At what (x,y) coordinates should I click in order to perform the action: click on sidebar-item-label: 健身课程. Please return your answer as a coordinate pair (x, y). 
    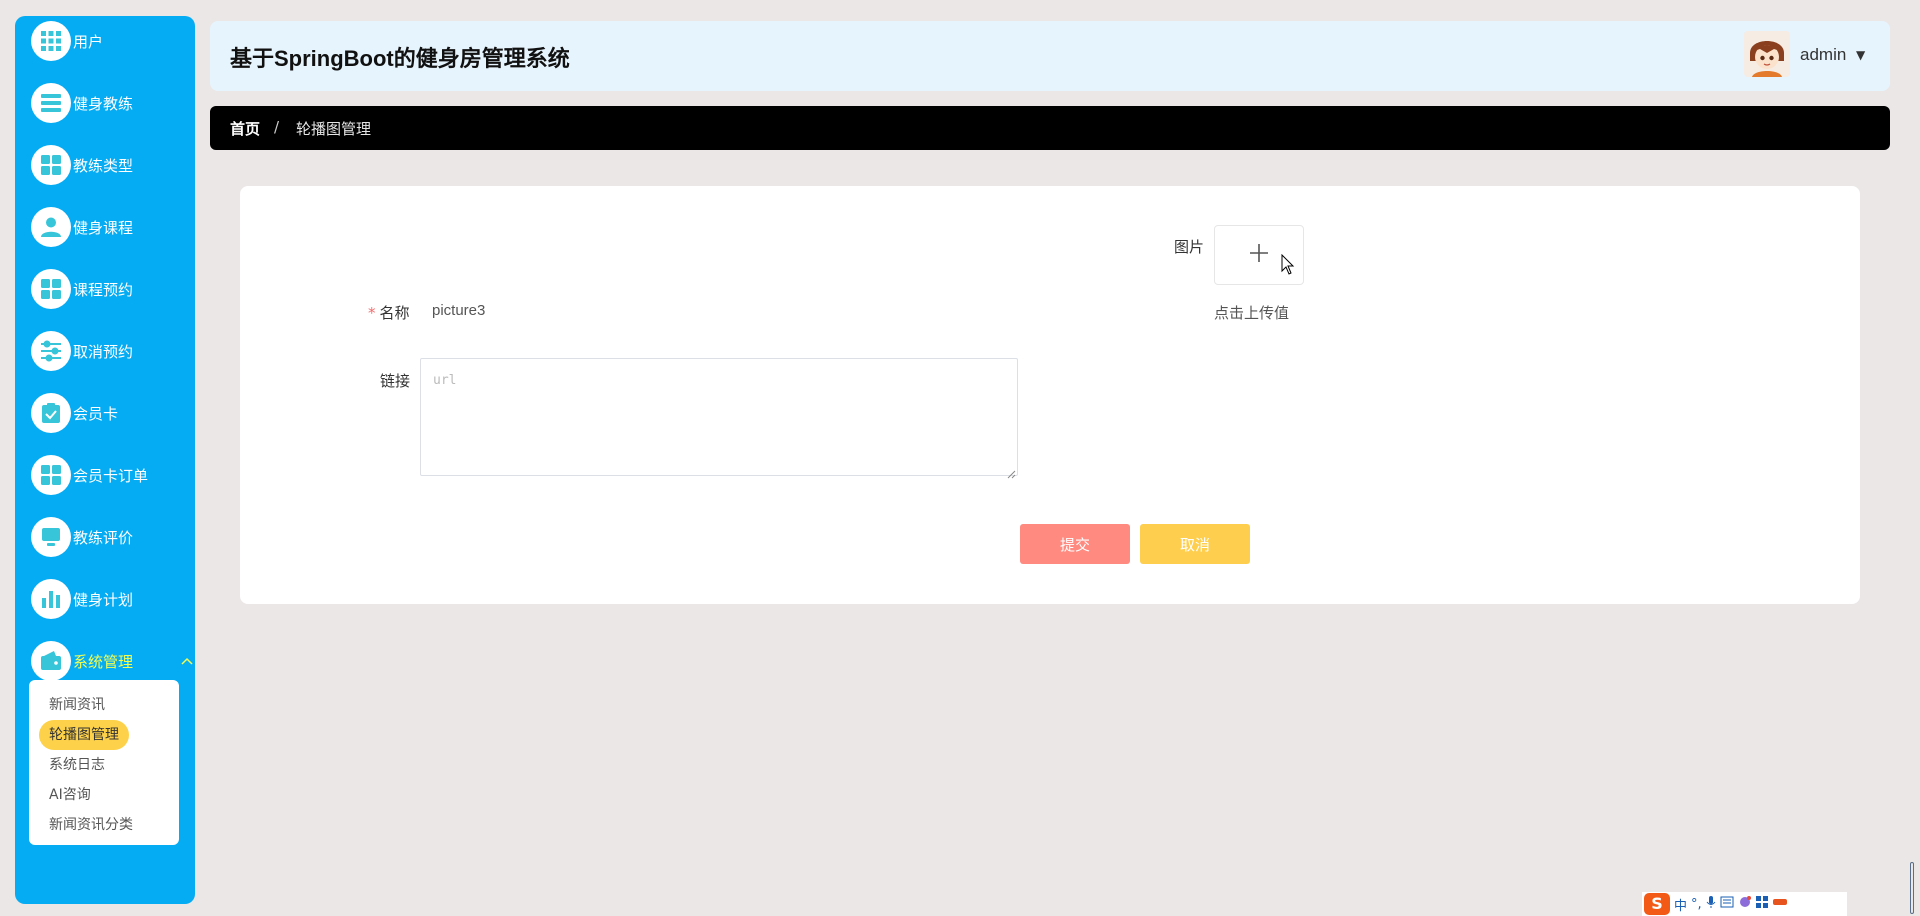
    Looking at the image, I should click on (103, 227).